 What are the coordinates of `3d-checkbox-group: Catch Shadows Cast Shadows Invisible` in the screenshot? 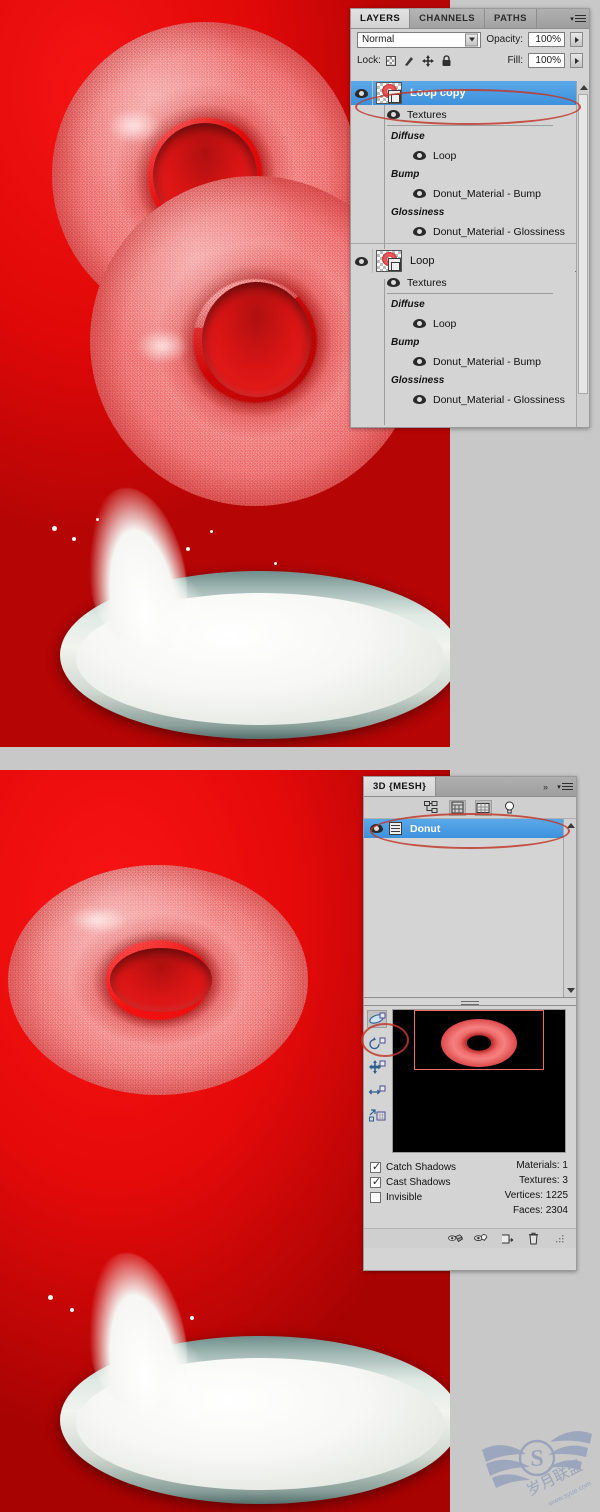 It's located at (418, 1192).